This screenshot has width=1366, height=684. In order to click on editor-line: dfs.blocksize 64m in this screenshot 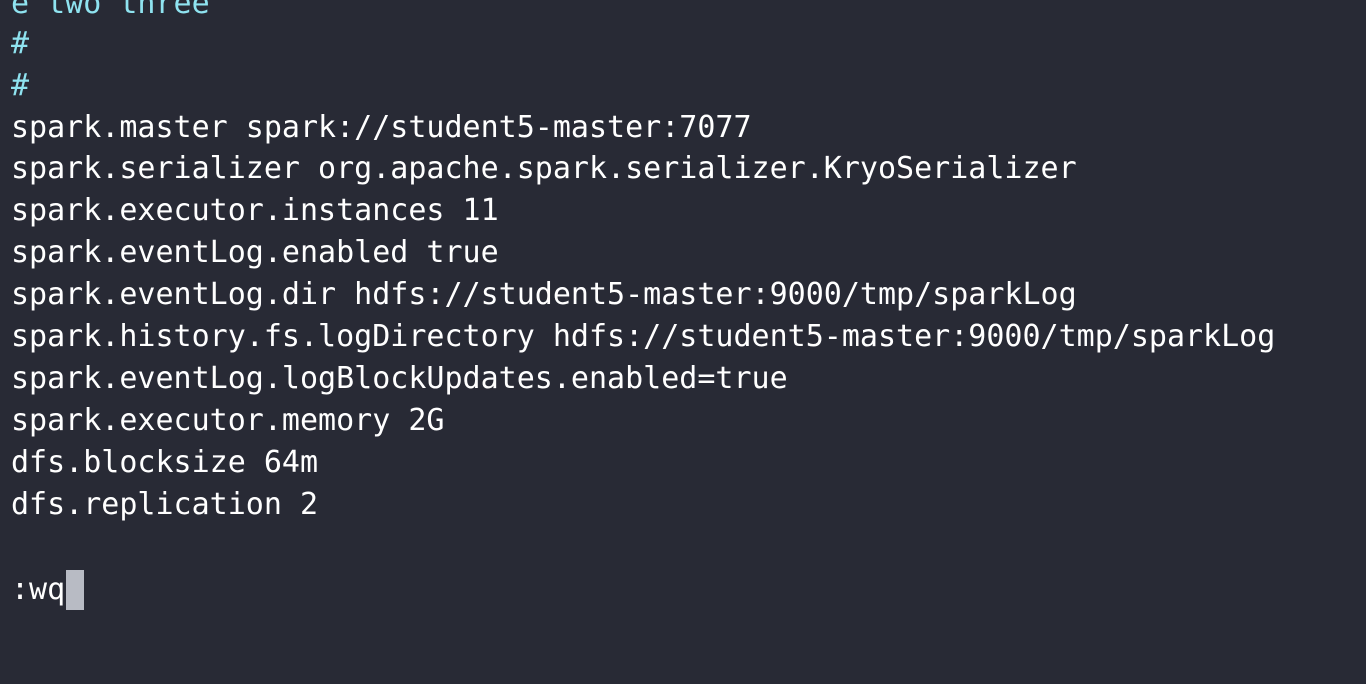, I will do `click(165, 462)`.